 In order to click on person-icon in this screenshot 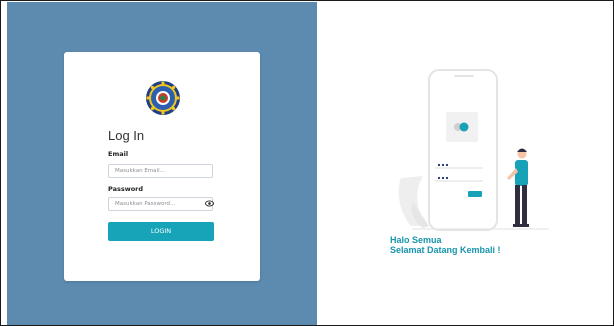, I will do `click(518, 187)`.